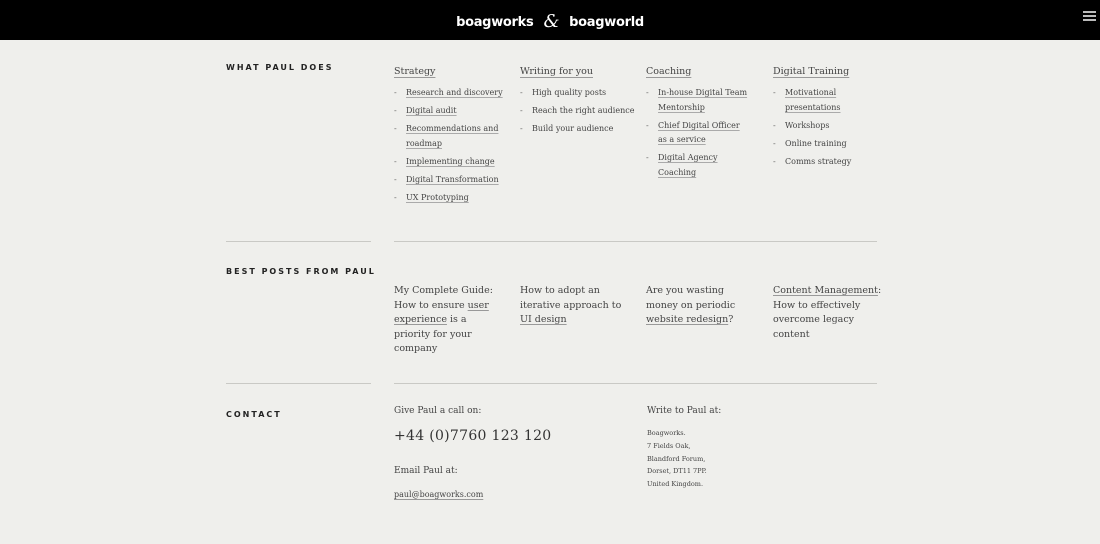 The height and width of the screenshot is (544, 1100). What do you see at coordinates (438, 411) in the screenshot?
I see `call-label: Give Paul a call on:` at bounding box center [438, 411].